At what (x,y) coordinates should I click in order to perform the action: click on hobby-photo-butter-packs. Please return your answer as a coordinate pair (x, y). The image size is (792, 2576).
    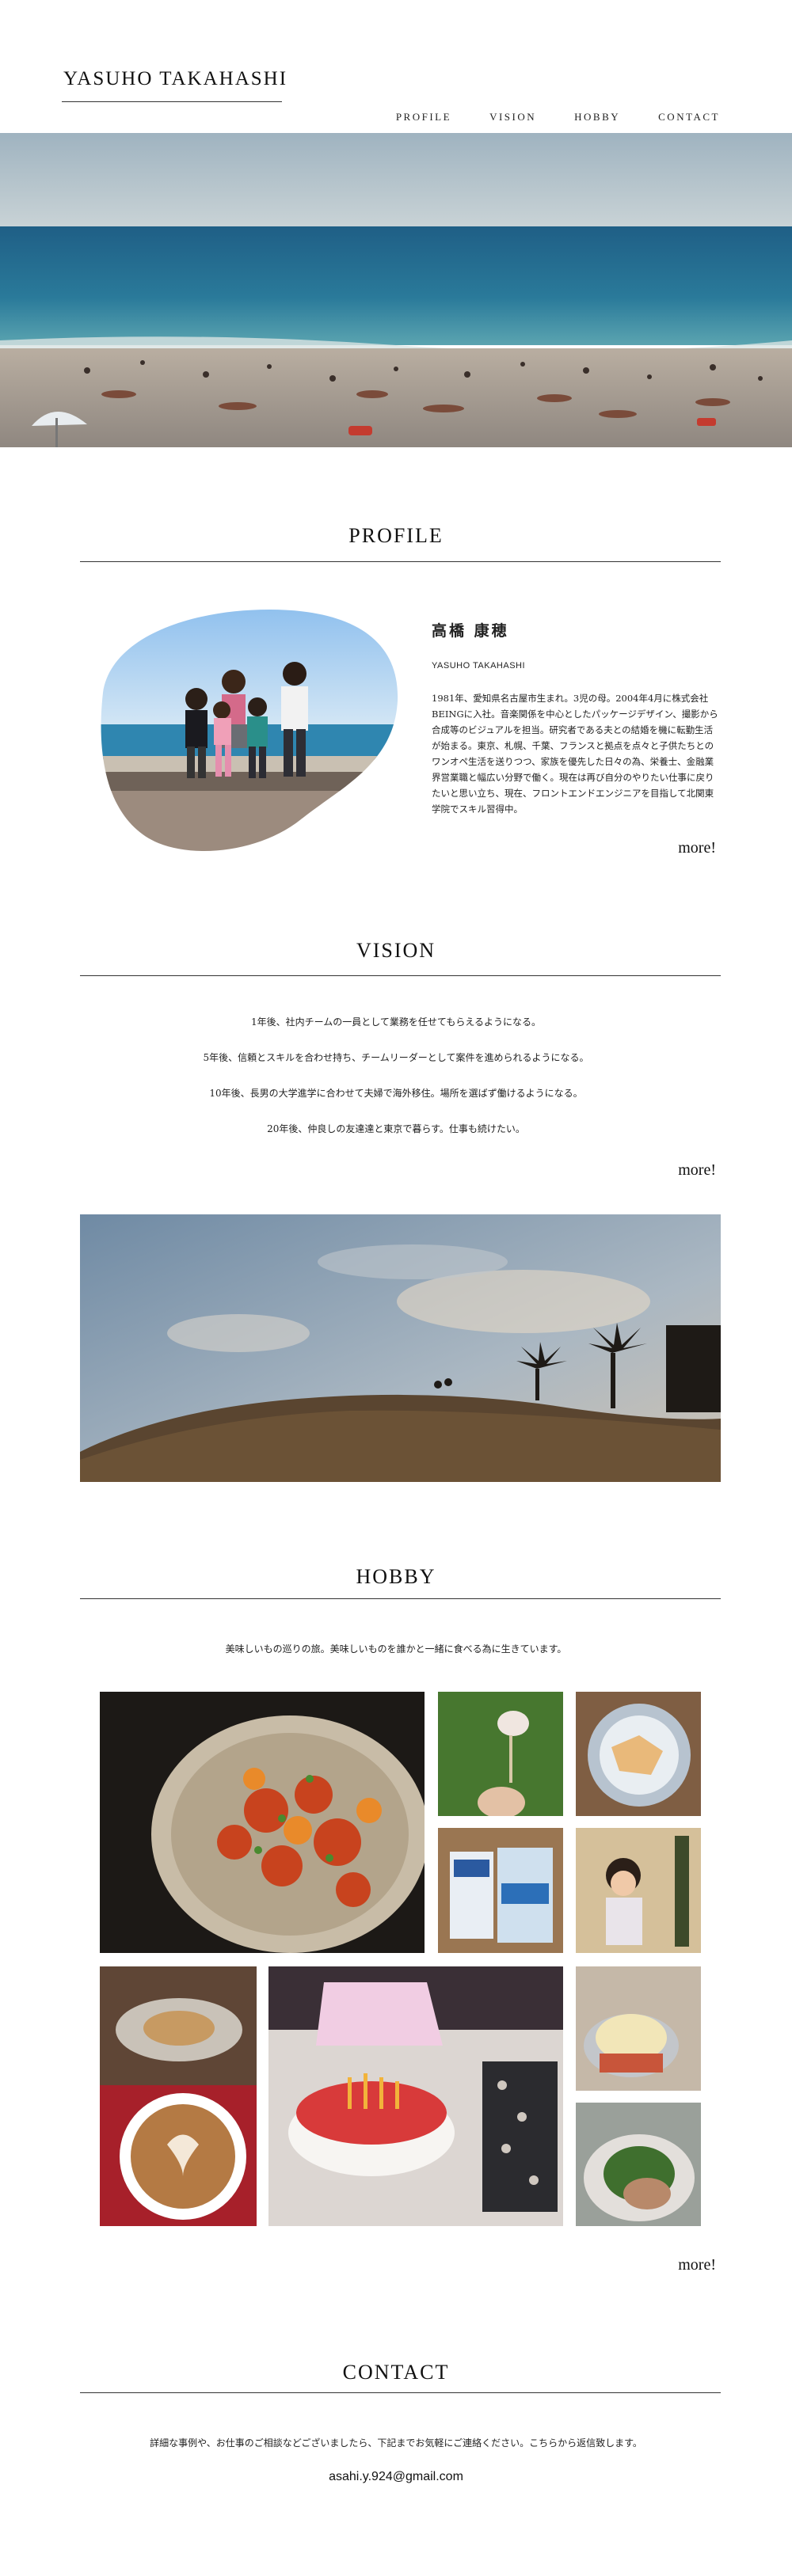
    Looking at the image, I should click on (501, 1891).